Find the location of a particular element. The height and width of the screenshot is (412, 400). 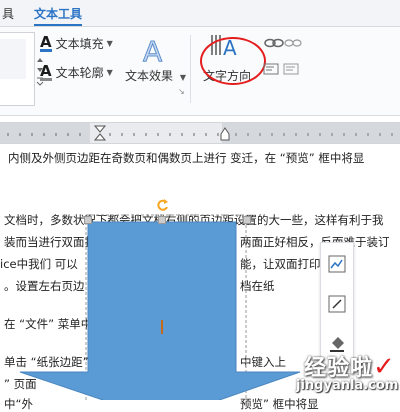

edit-shape-icon is located at coordinates (337, 304).